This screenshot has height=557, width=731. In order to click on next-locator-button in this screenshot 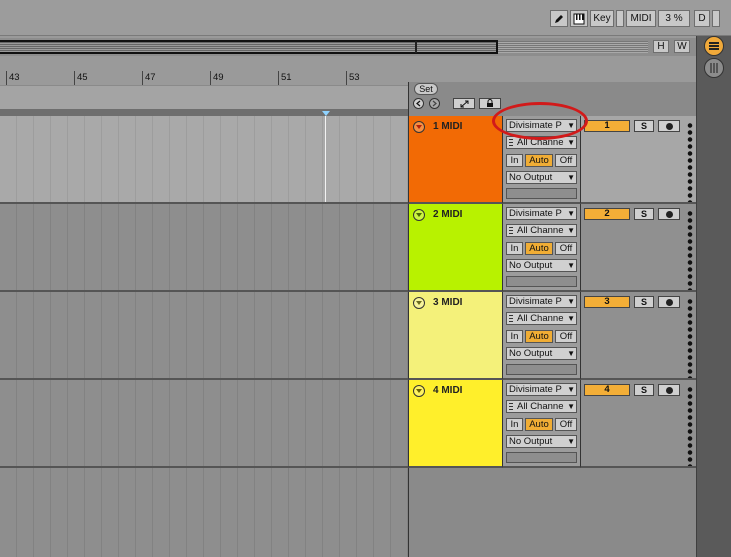, I will do `click(434, 103)`.